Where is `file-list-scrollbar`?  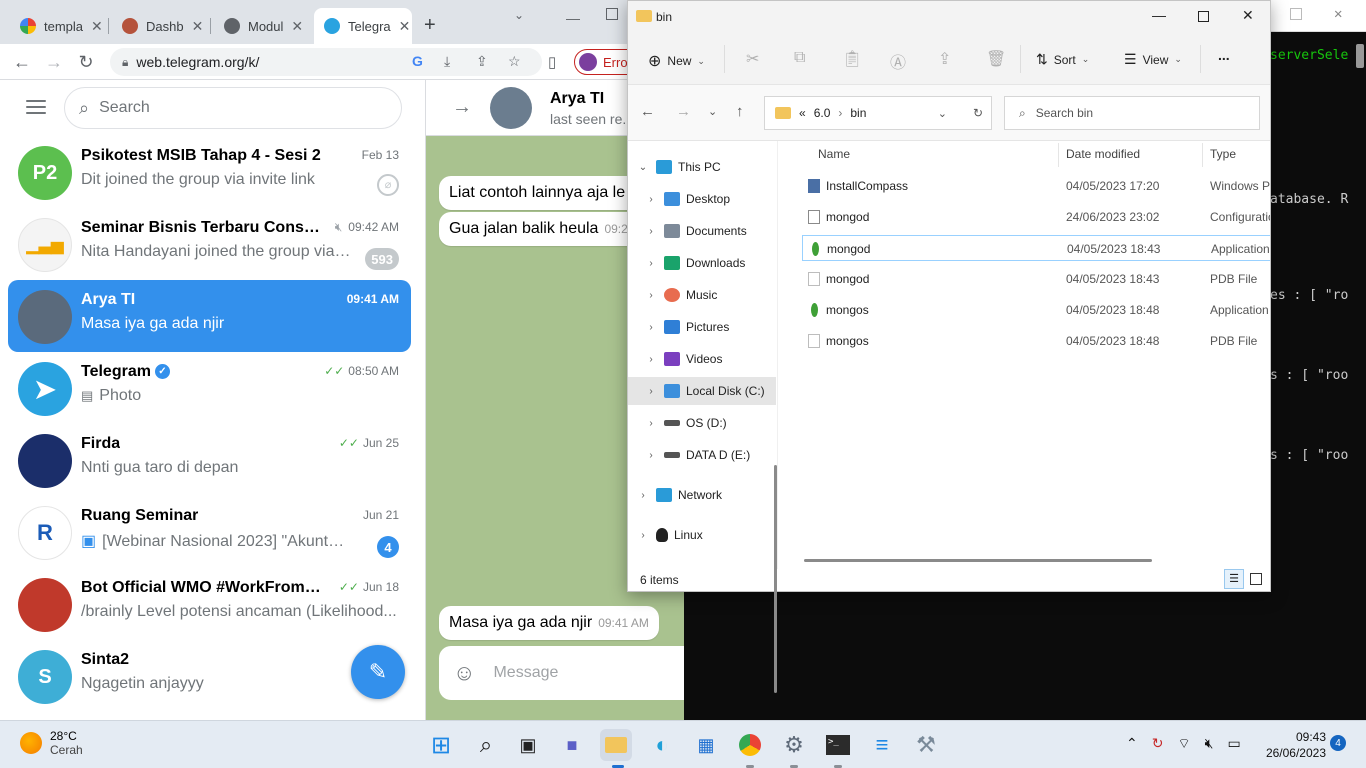 file-list-scrollbar is located at coordinates (978, 560).